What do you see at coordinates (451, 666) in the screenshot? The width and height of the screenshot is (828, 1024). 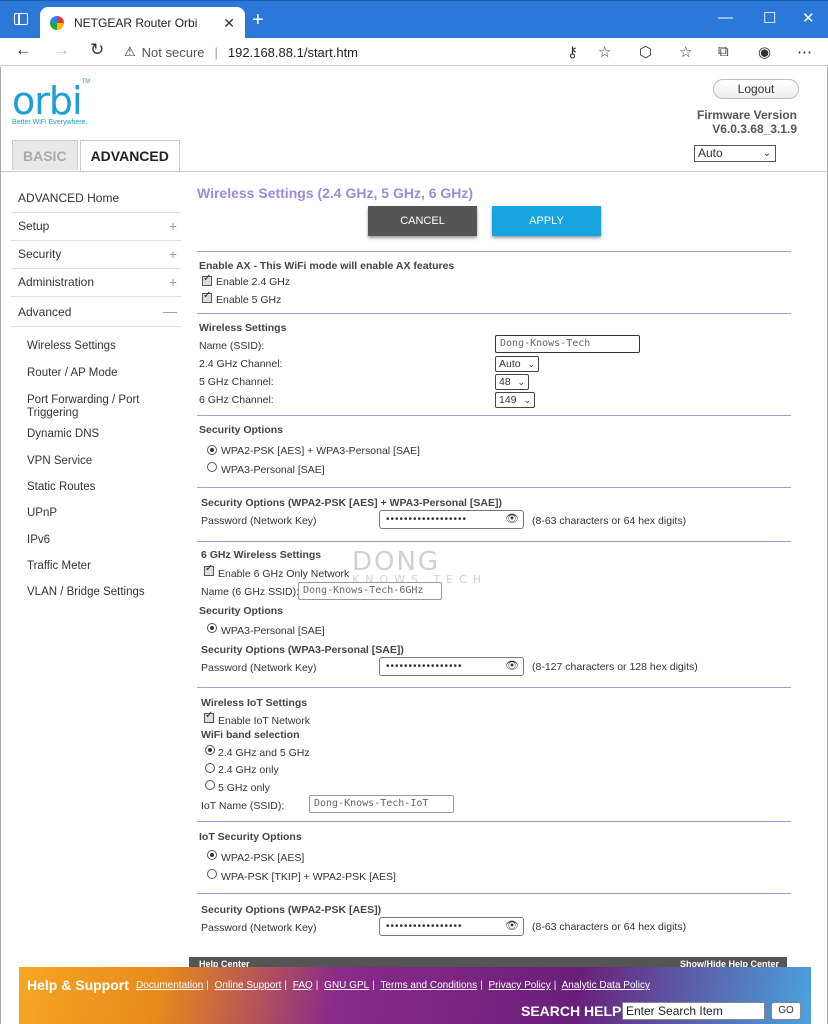 I see `six-password-field: ••••••••••••••••• 👁` at bounding box center [451, 666].